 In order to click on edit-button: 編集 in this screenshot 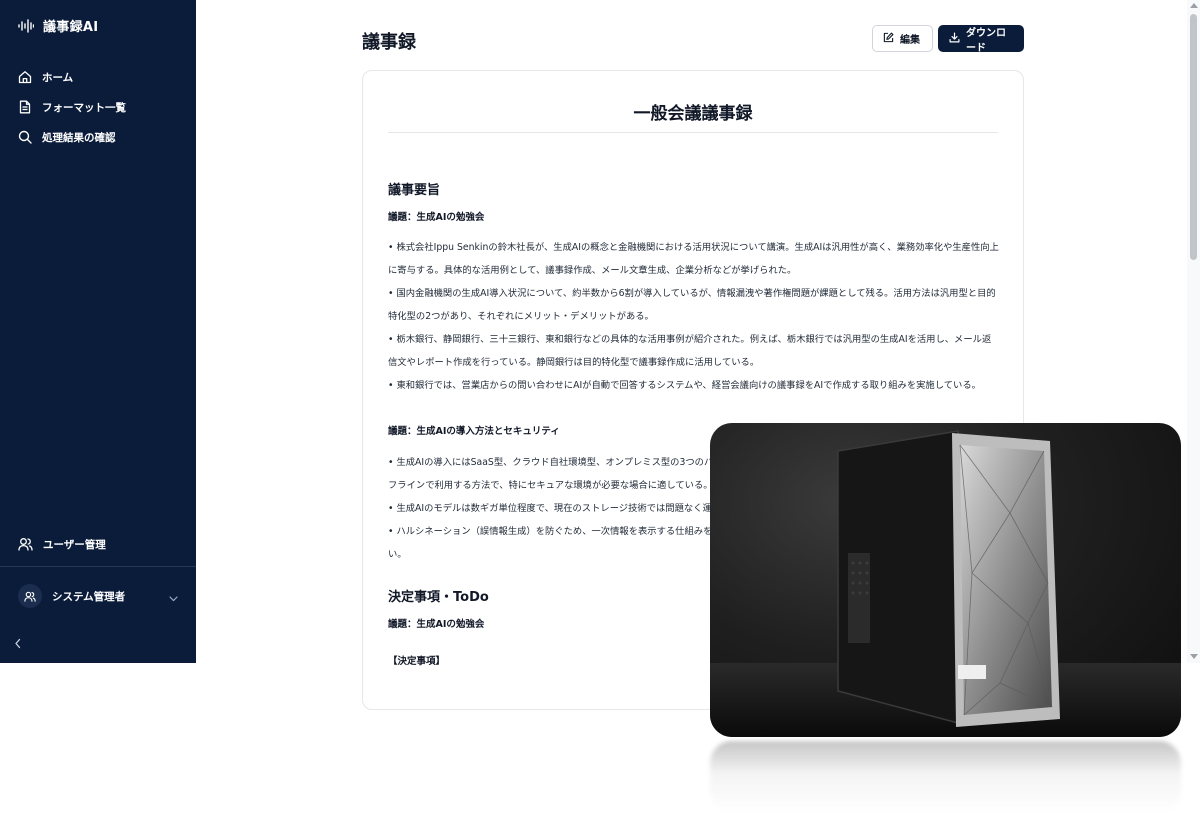, I will do `click(902, 38)`.